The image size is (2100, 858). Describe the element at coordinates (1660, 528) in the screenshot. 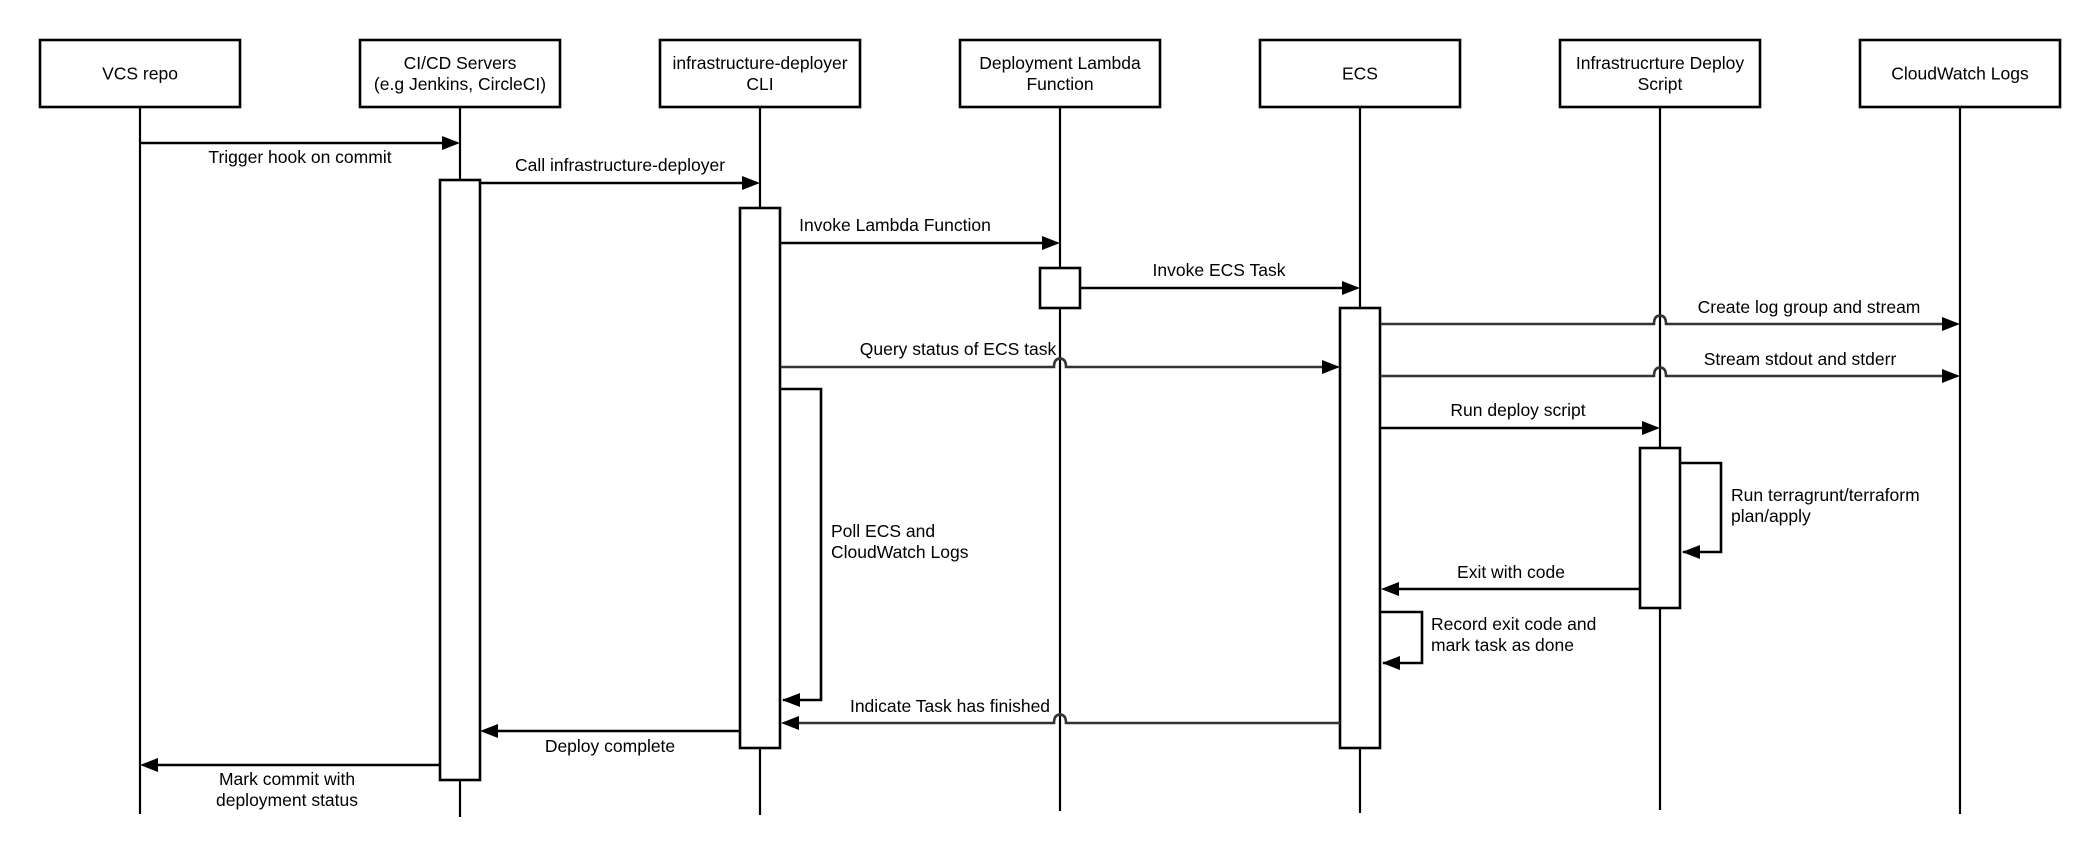

I see `script-activation` at that location.